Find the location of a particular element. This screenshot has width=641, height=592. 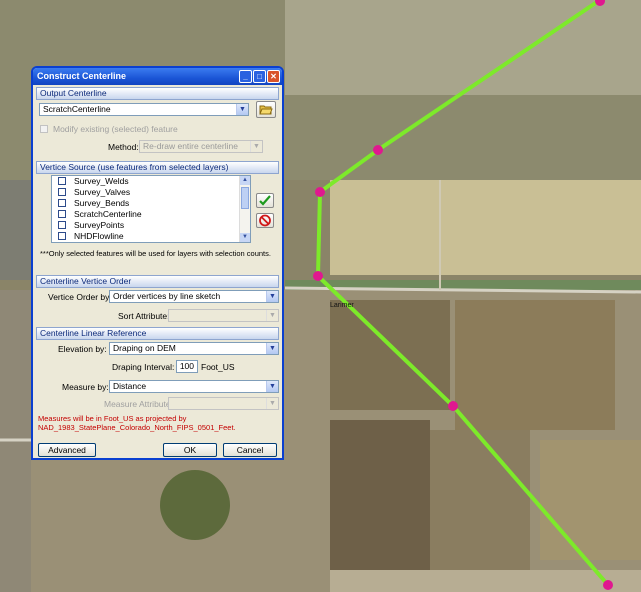

modify-existing-label: Modify existing (selected) feature is located at coordinates (115, 129).